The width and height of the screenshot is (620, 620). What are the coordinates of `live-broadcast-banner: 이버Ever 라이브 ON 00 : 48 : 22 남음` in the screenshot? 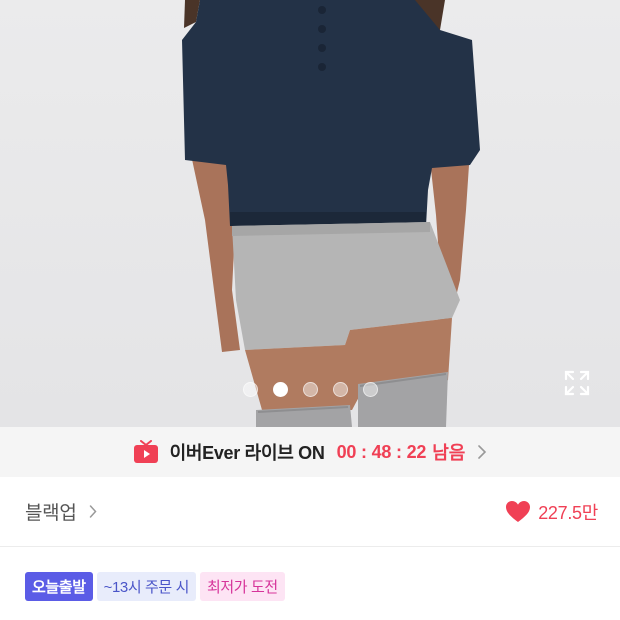 It's located at (310, 452).